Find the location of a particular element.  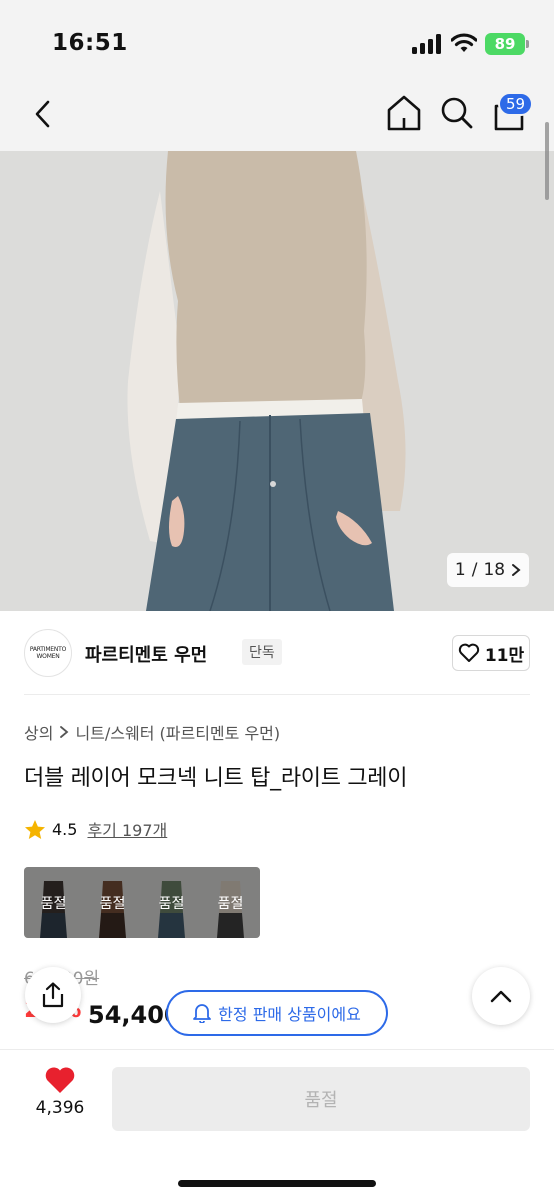

share-button is located at coordinates (53, 995).